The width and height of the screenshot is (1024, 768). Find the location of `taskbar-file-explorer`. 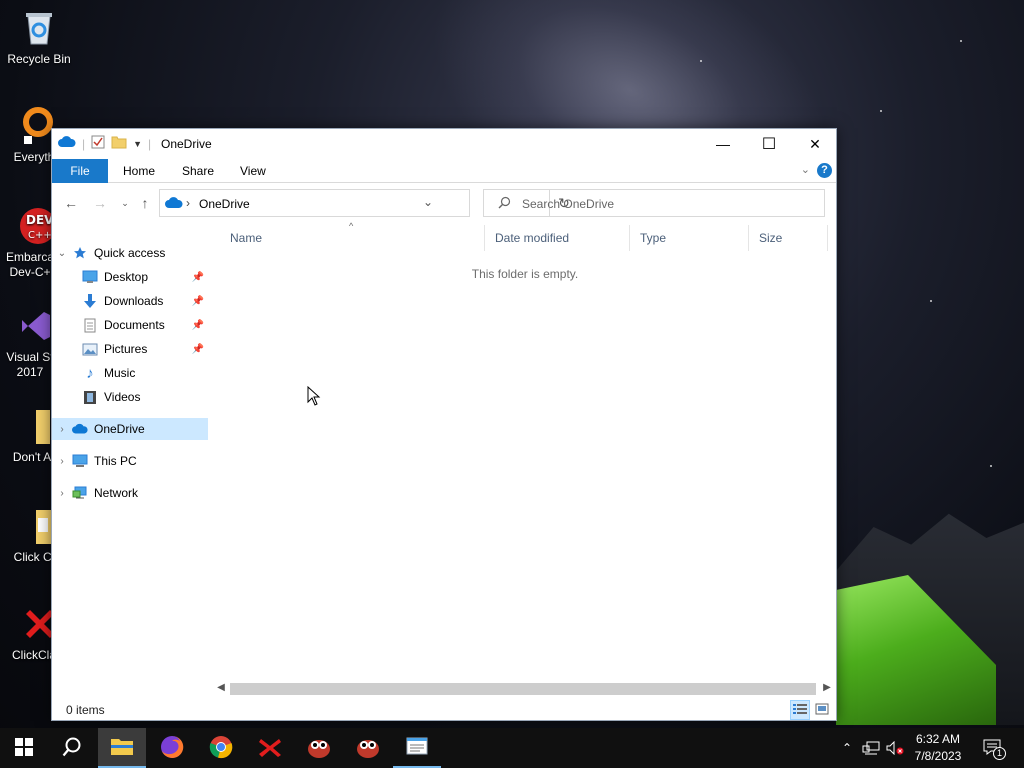

taskbar-file-explorer is located at coordinates (122, 748).